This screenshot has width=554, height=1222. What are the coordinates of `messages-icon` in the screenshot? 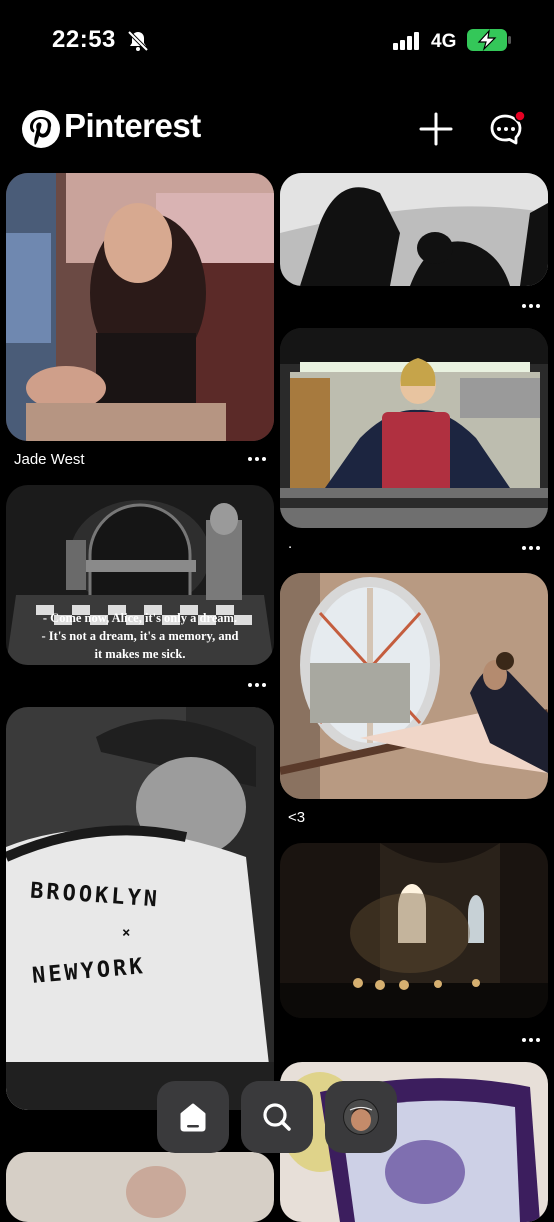 It's located at (506, 130).